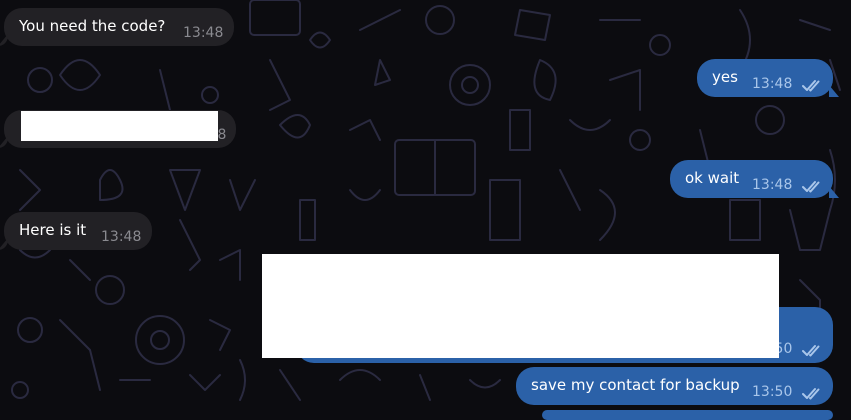  Describe the element at coordinates (712, 178) in the screenshot. I see `message-text: ok wait` at that location.